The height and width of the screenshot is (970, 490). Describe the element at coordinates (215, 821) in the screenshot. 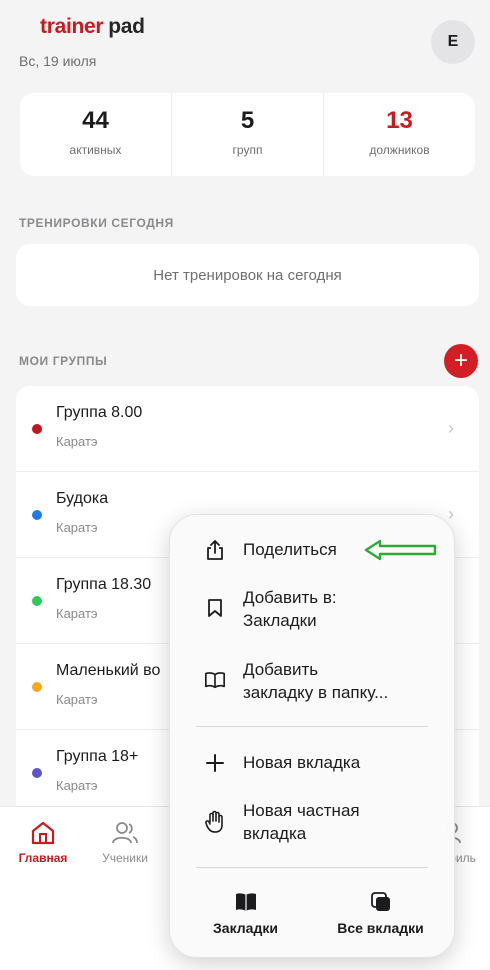

I see `hand-icon` at that location.